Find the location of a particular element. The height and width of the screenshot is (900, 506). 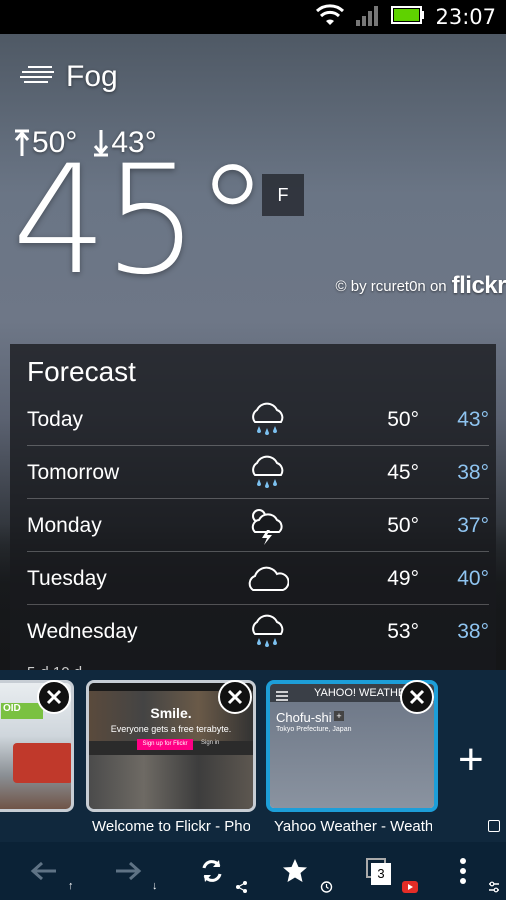

forecast-row: Tuesday 49° 40° is located at coordinates (258, 579).